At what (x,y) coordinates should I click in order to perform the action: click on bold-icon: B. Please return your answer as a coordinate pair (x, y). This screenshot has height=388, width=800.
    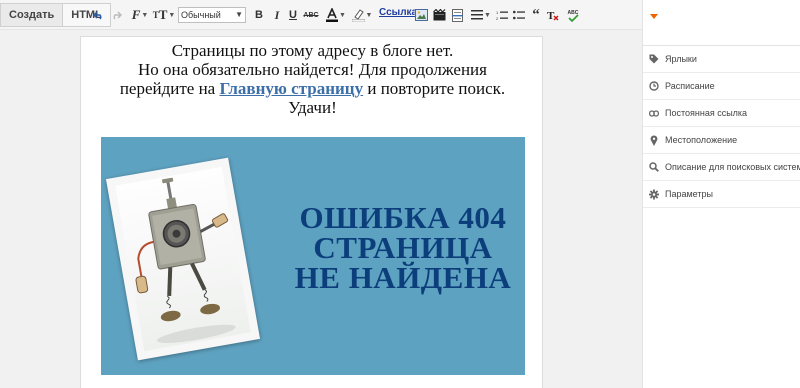
    Looking at the image, I should click on (259, 15).